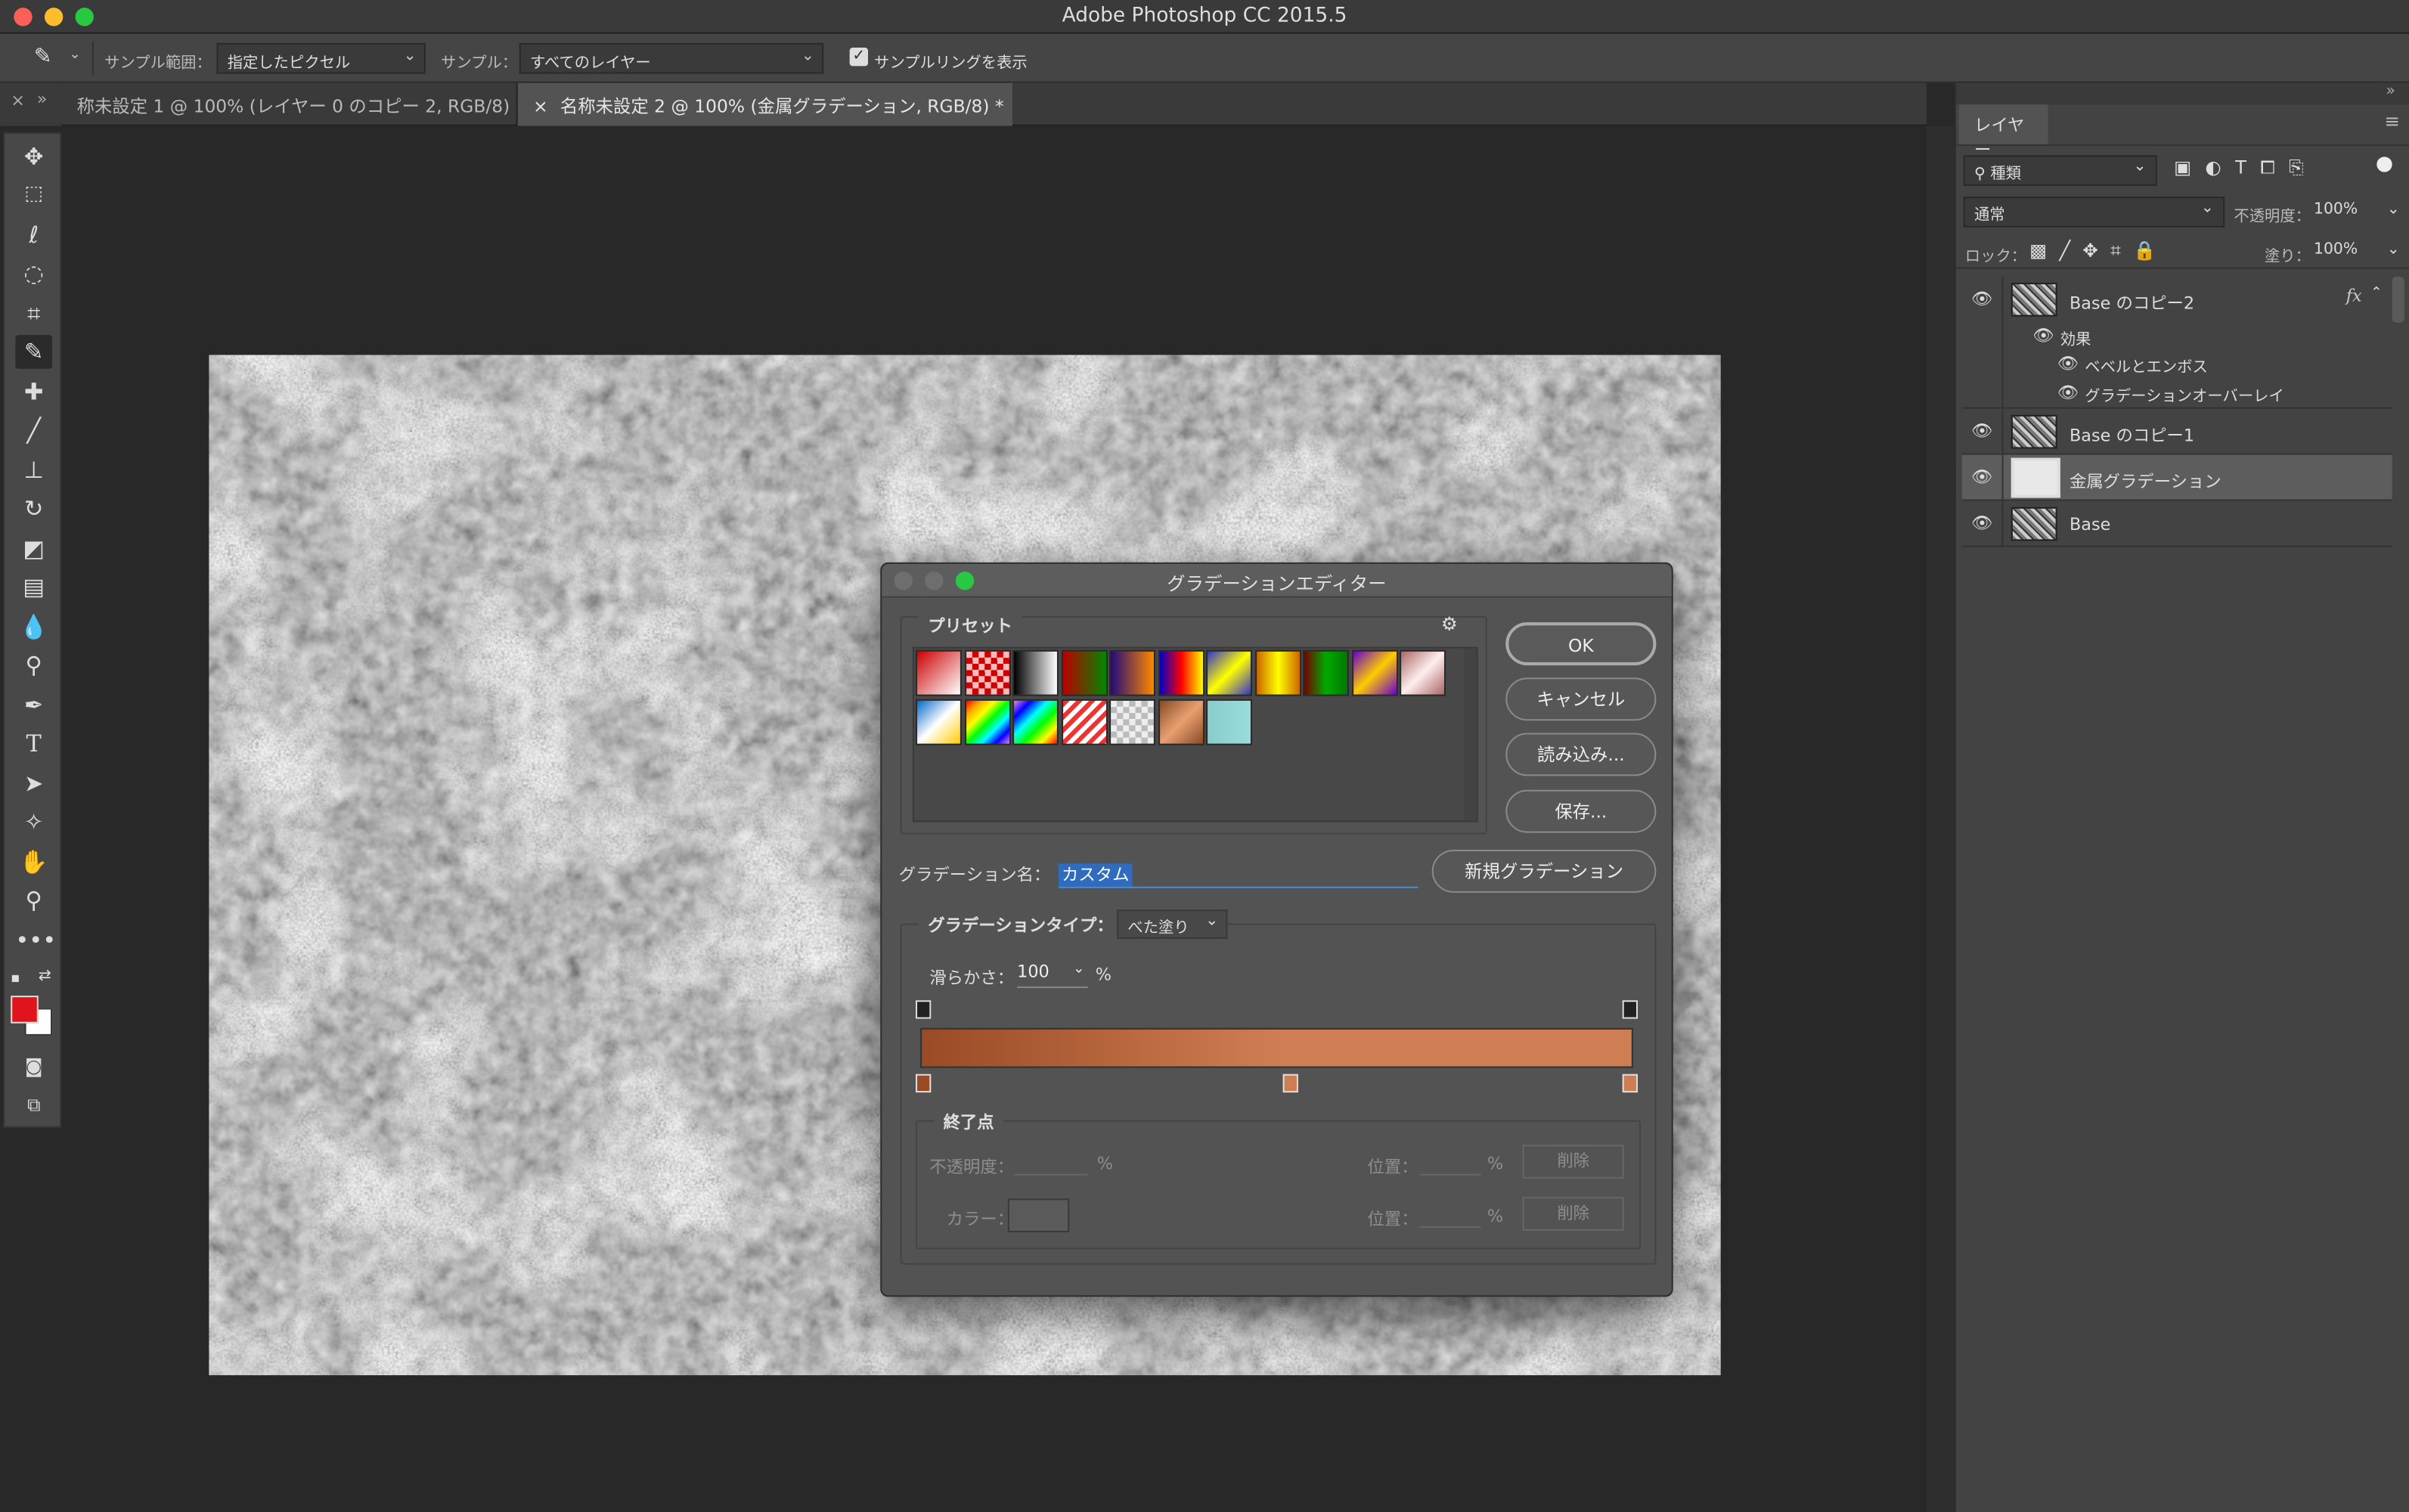 The image size is (2409, 1512). What do you see at coordinates (1172, 924) in the screenshot?
I see `gradient-type-select: べた塗り ⌄` at bounding box center [1172, 924].